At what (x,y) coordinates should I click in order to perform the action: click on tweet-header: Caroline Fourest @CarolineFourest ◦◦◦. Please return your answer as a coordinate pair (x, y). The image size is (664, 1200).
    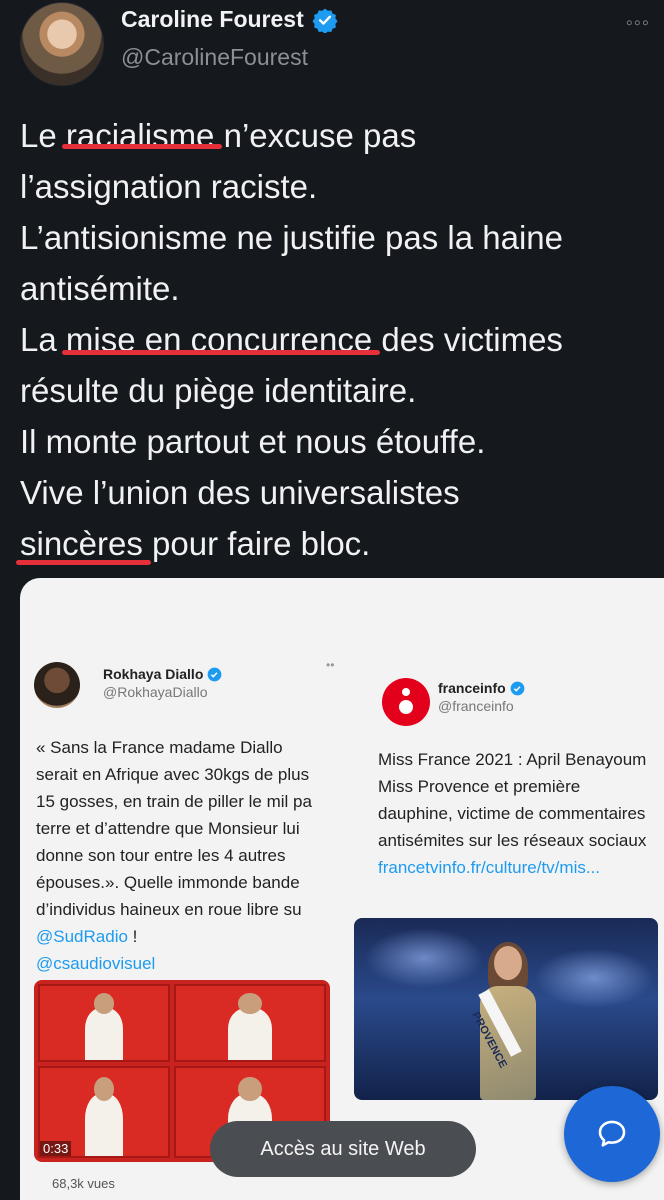
    Looking at the image, I should click on (335, 50).